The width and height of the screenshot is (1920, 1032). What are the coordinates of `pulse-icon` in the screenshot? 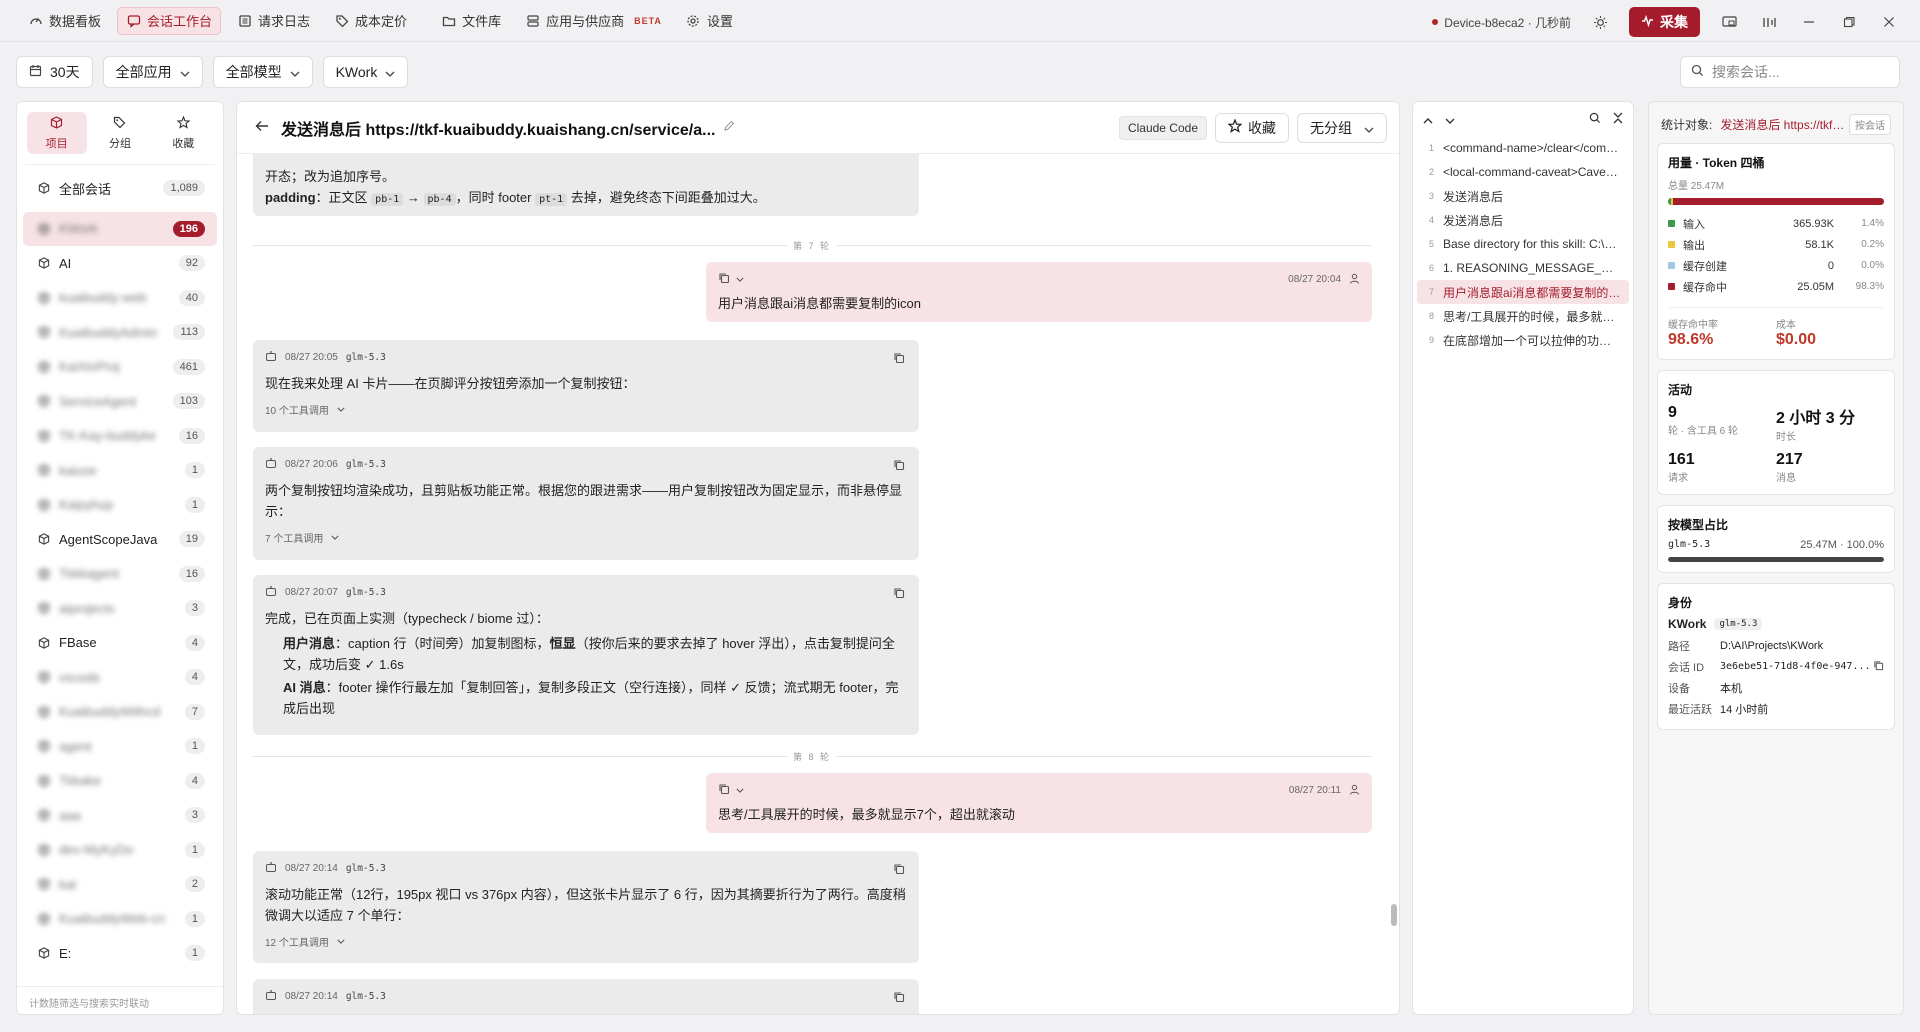 It's located at (1647, 22).